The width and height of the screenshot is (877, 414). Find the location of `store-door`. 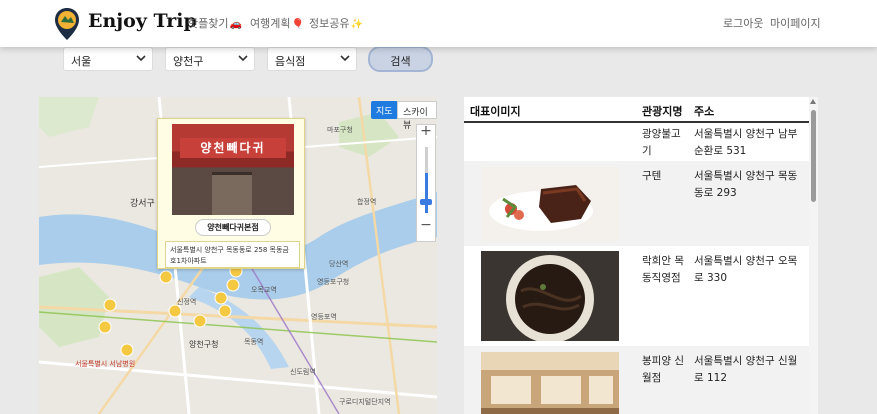

store-door is located at coordinates (232, 193).